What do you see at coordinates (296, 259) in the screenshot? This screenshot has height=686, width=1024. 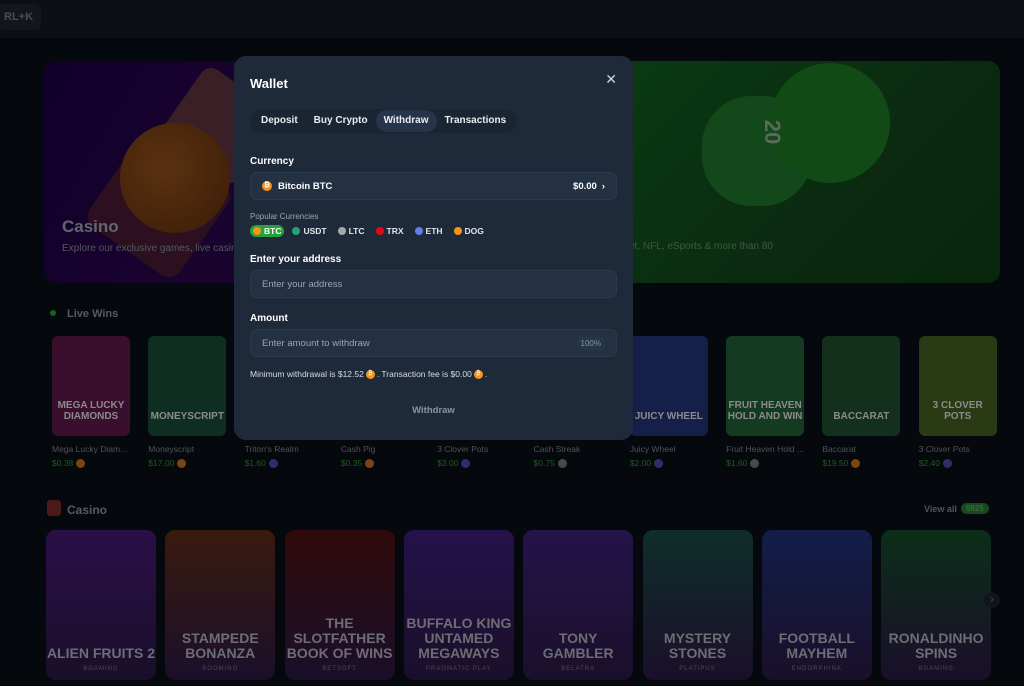 I see `address-label: Enter your address` at bounding box center [296, 259].